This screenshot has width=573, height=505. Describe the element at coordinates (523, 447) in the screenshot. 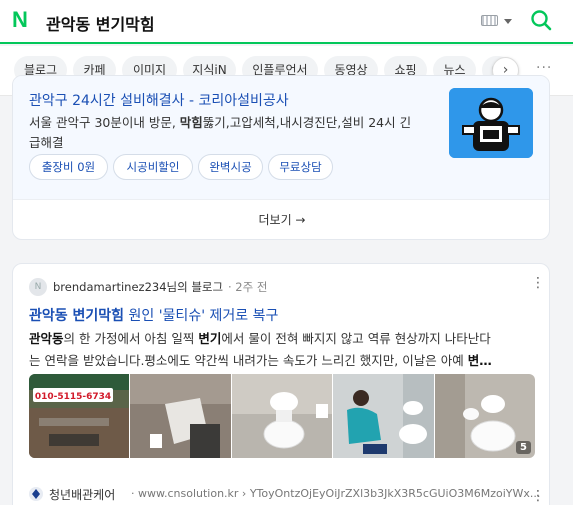

I see `image-count-badge: 5` at that location.